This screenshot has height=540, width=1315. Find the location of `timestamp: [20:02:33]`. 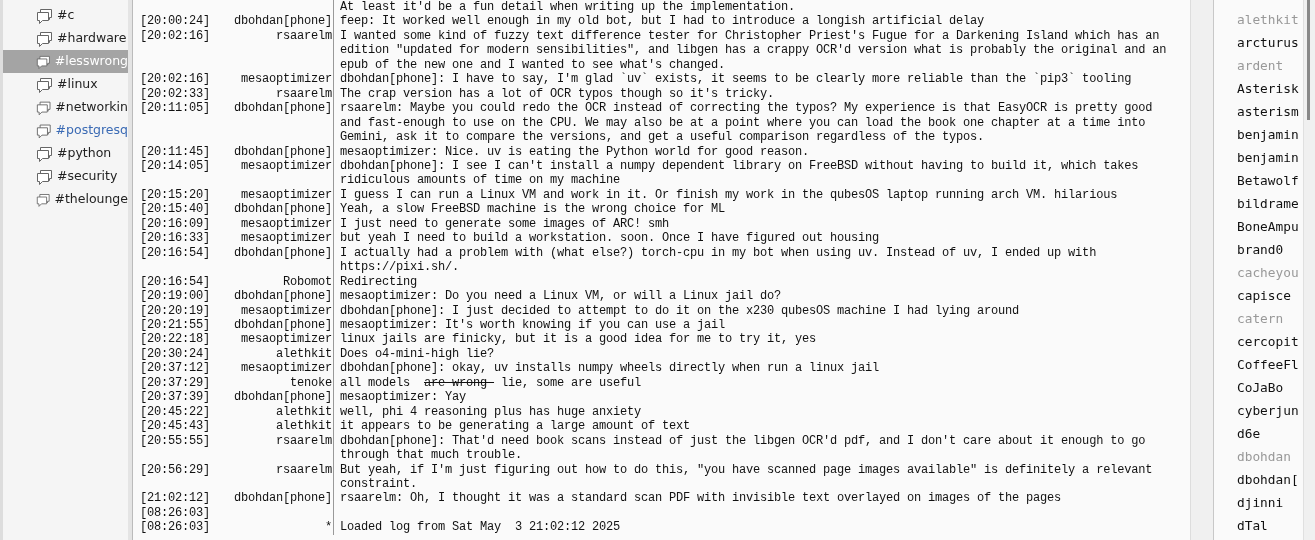

timestamp: [20:02:33] is located at coordinates (175, 93).